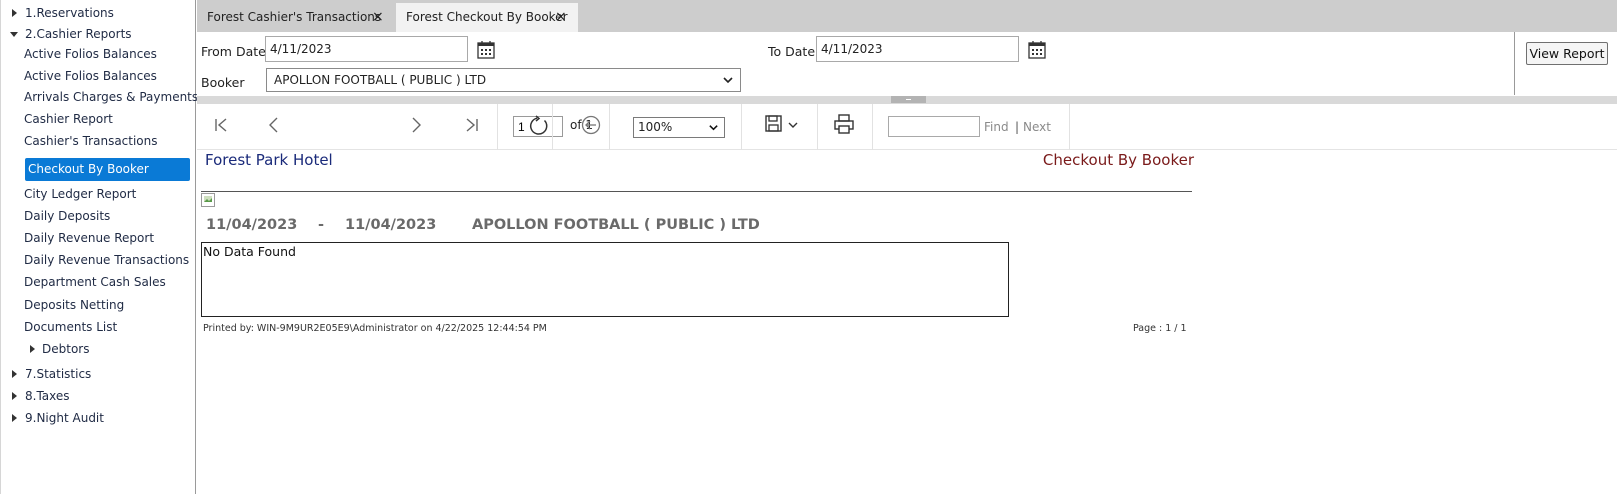 Image resolution: width=1617 pixels, height=494 pixels. Describe the element at coordinates (996, 127) in the screenshot. I see `find-link: Find` at that location.